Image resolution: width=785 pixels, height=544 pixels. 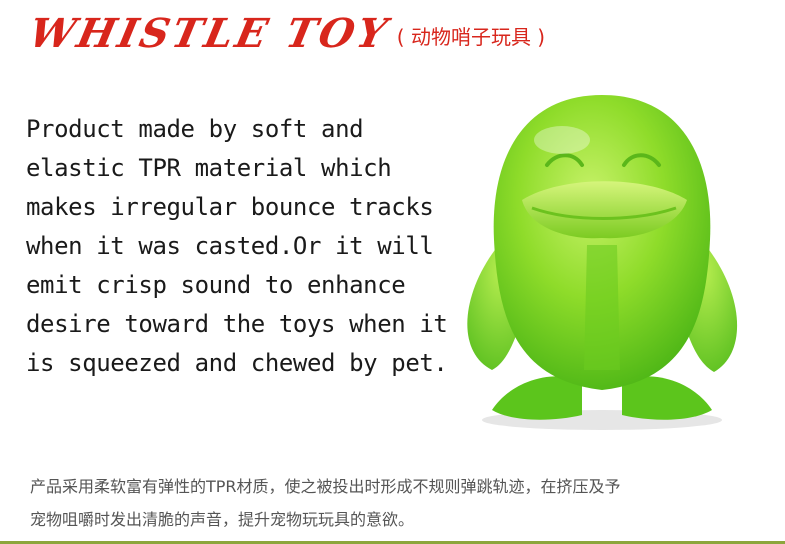 I want to click on title-row: WHISTLE TOY ( 动物哨子玩具 ), so click(x=285, y=33).